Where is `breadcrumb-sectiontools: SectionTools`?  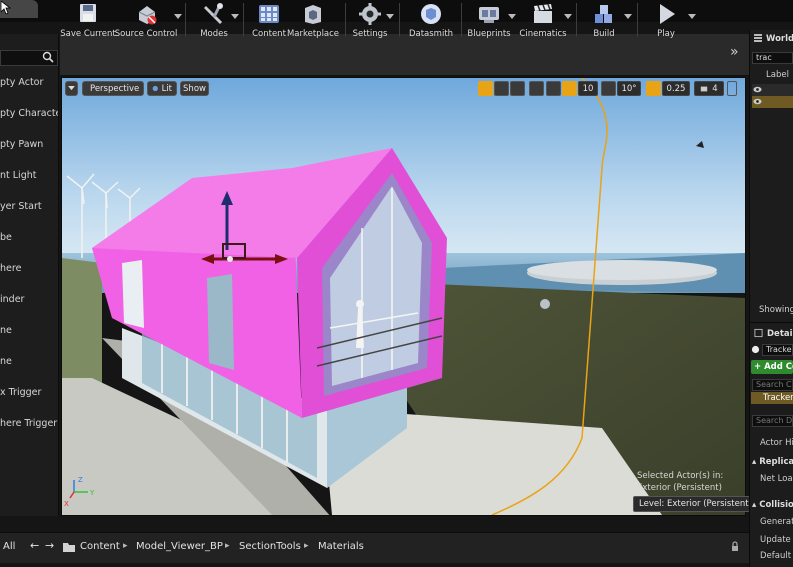
breadcrumb-sectiontools: SectionTools is located at coordinates (270, 546).